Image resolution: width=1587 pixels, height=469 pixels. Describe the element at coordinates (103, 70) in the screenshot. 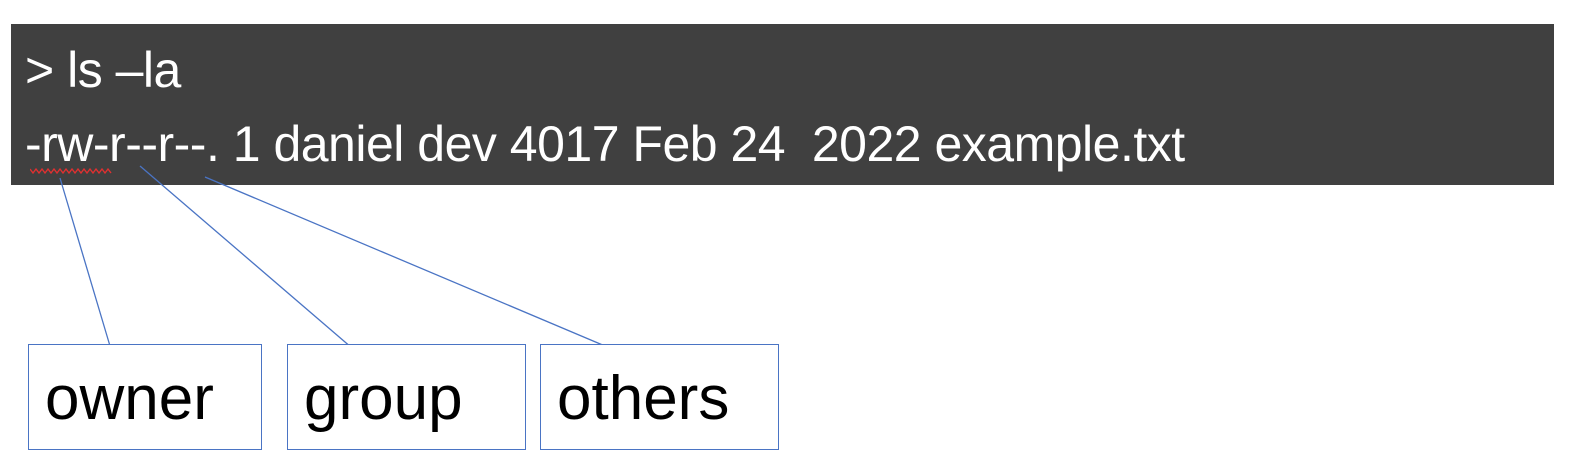

I see `command-line: > ls –la` at that location.